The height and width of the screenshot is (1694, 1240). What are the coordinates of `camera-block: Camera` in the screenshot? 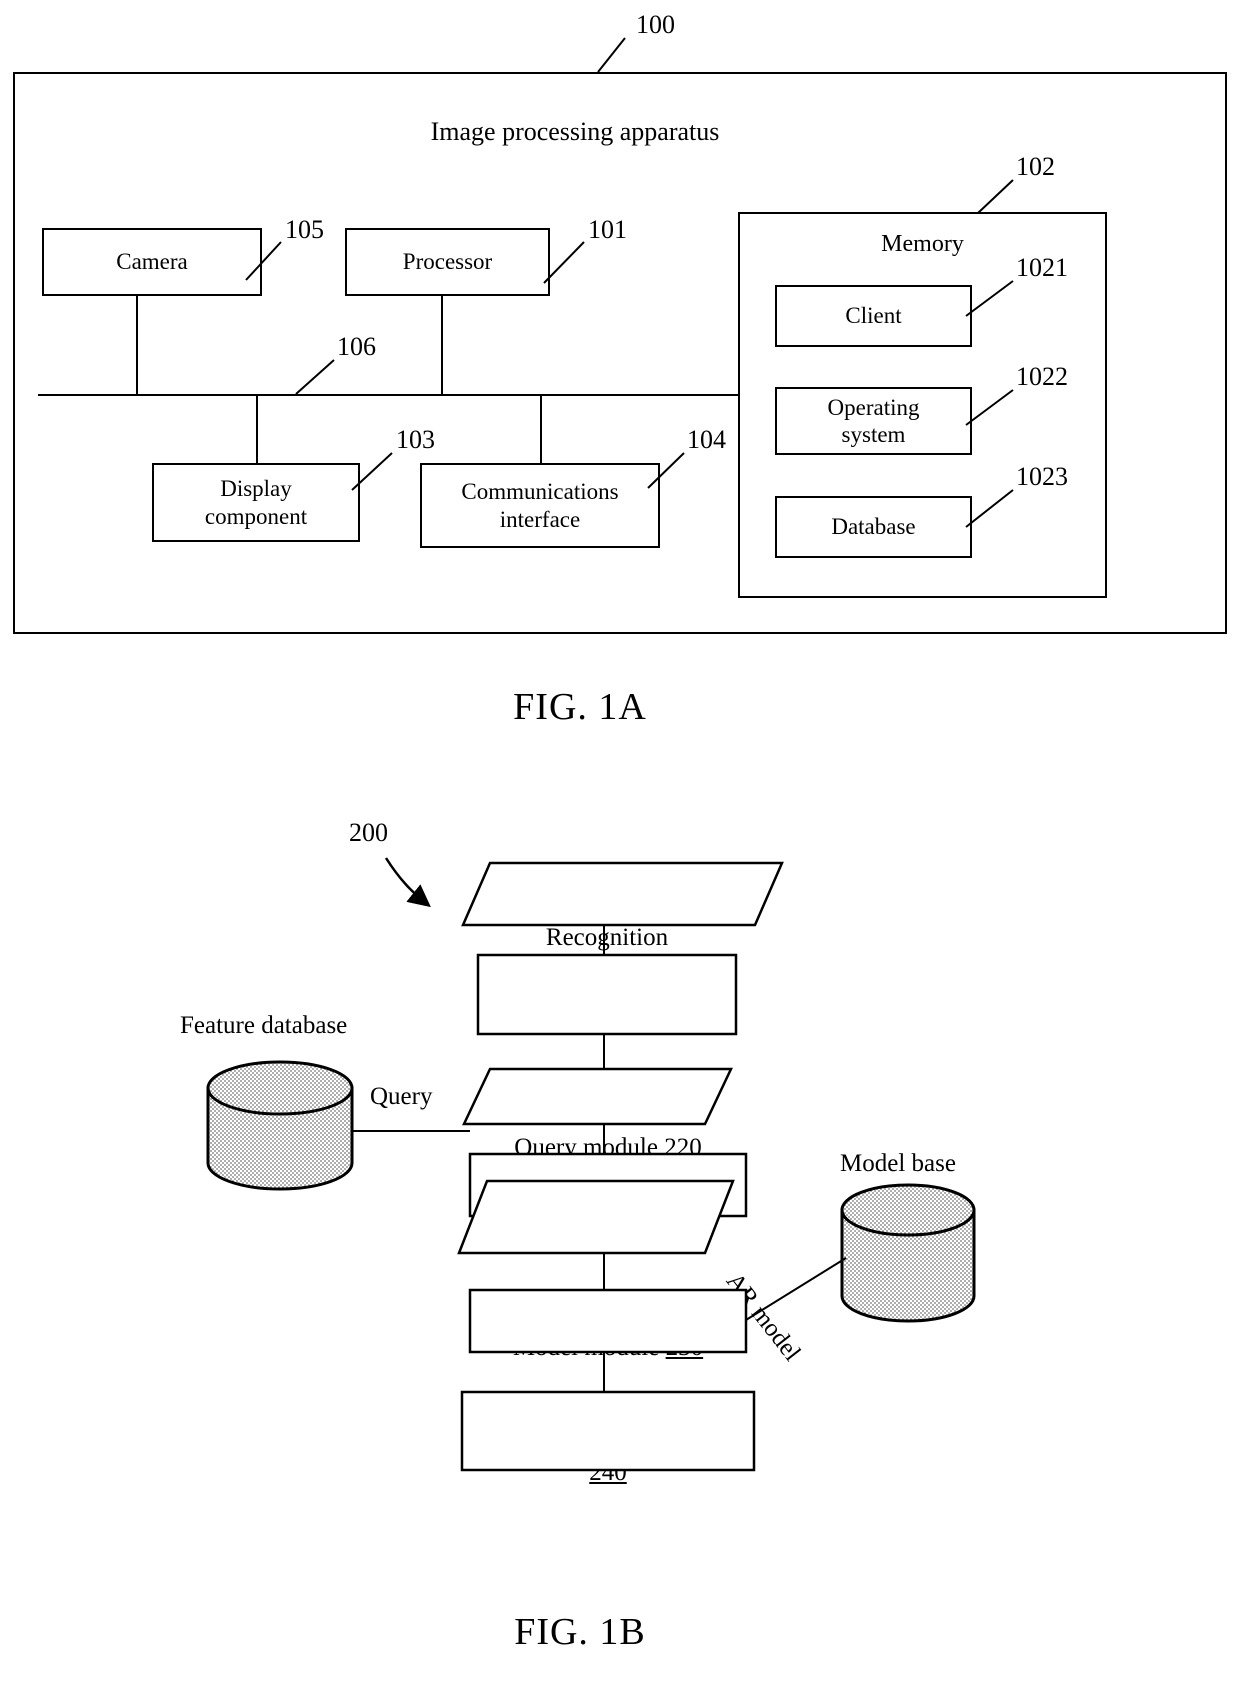 It's located at (152, 262).